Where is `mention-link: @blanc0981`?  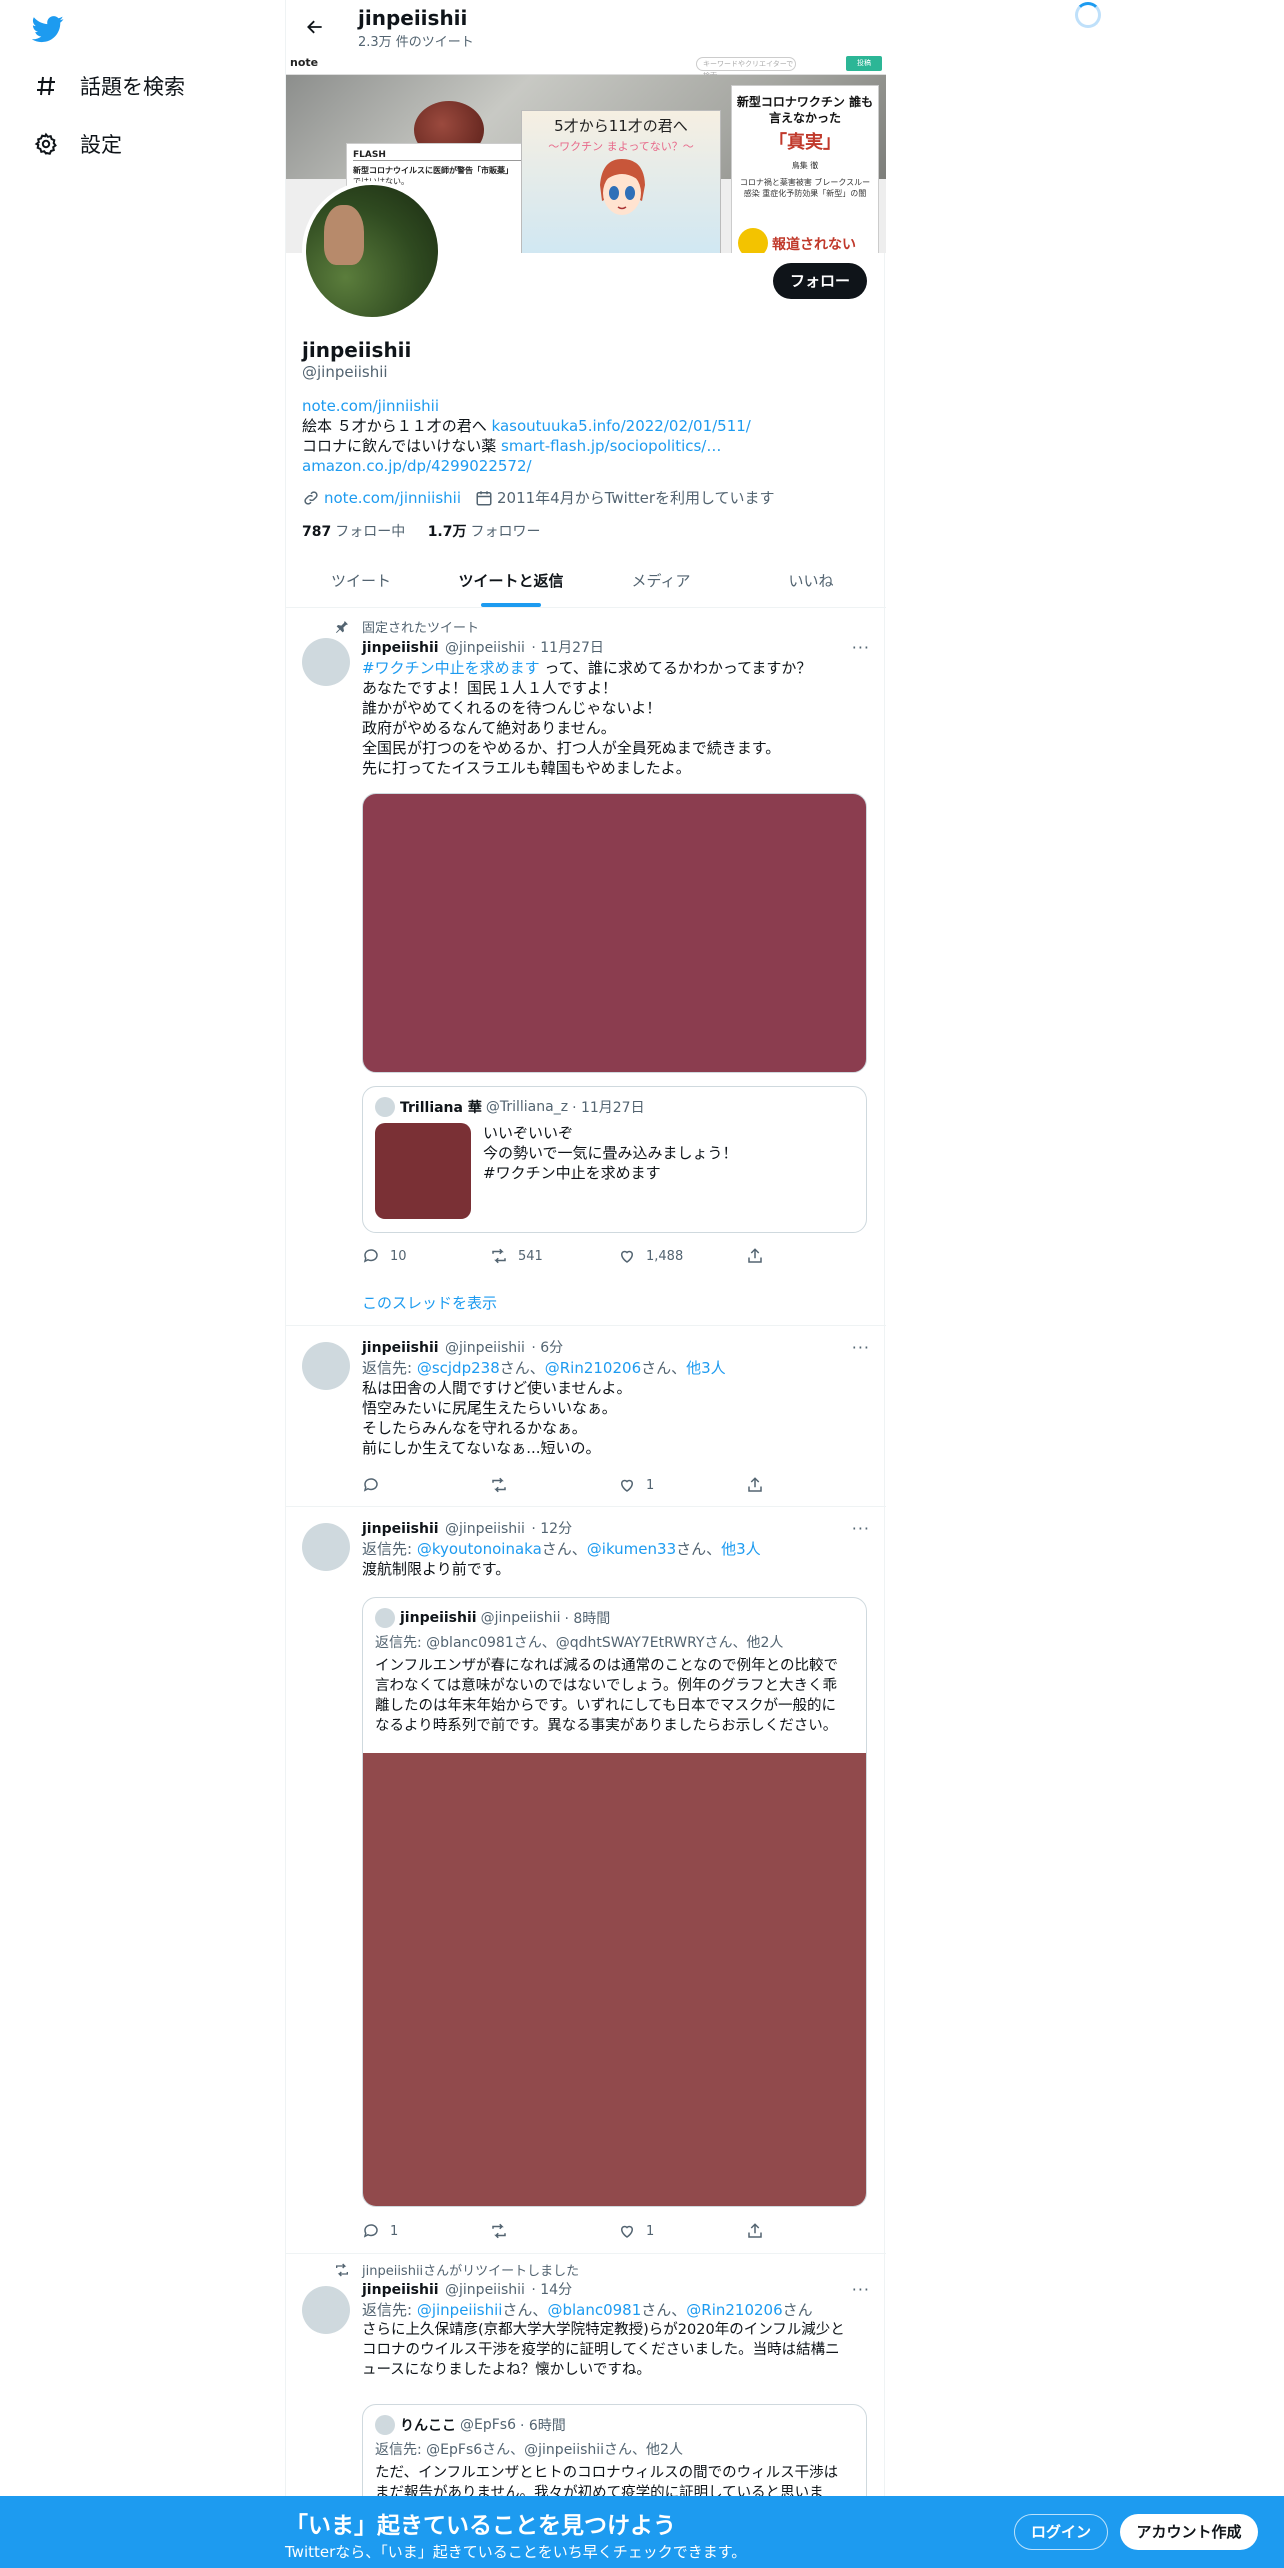 mention-link: @blanc0981 is located at coordinates (594, 2310).